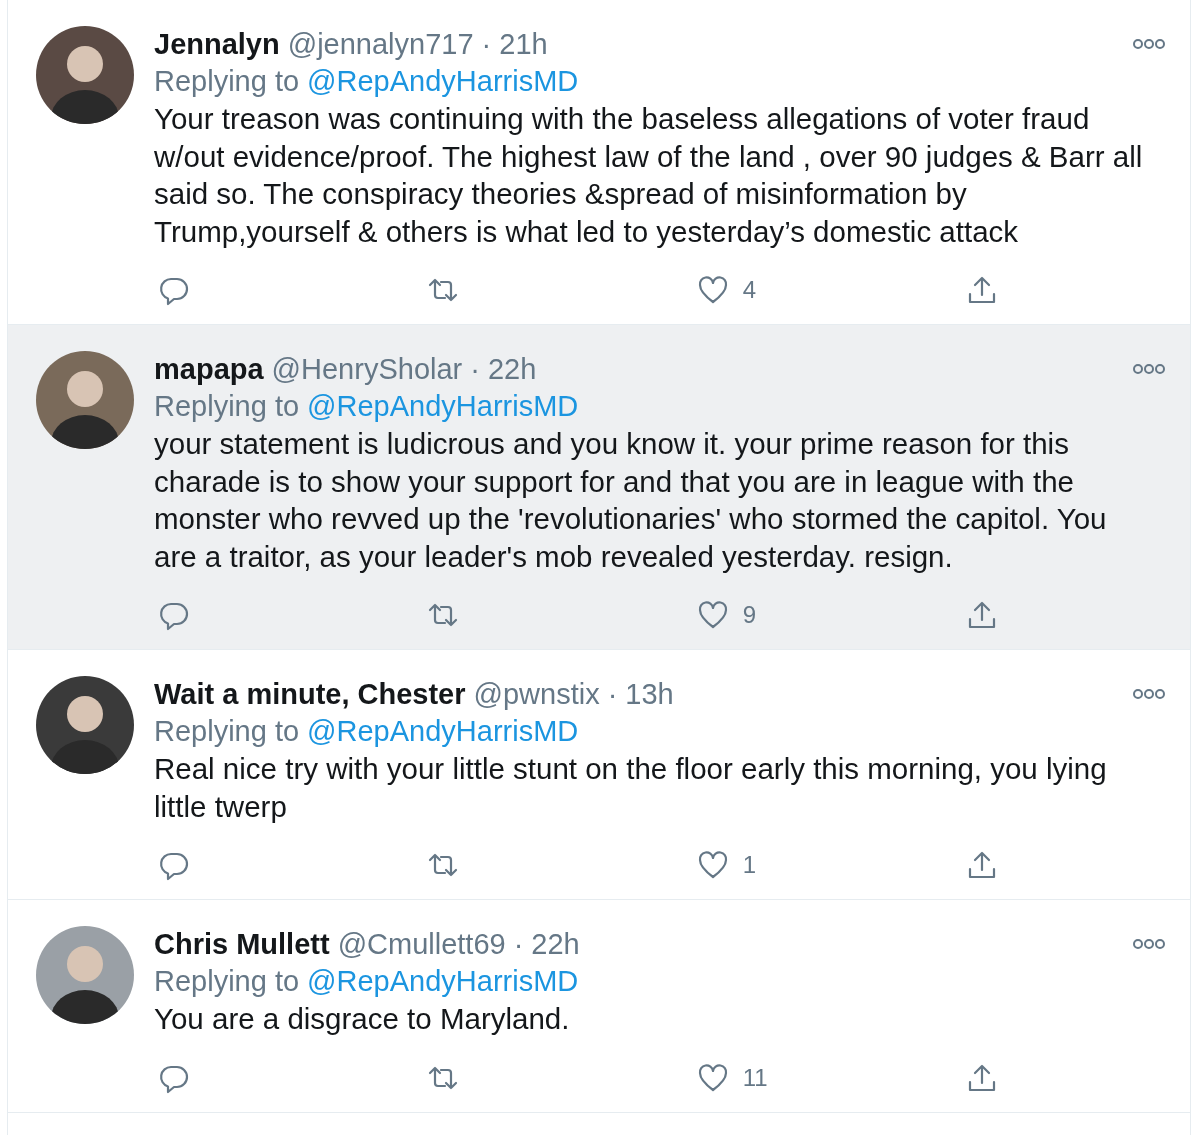 This screenshot has width=1200, height=1135. What do you see at coordinates (749, 290) in the screenshot?
I see `like-count: 4` at bounding box center [749, 290].